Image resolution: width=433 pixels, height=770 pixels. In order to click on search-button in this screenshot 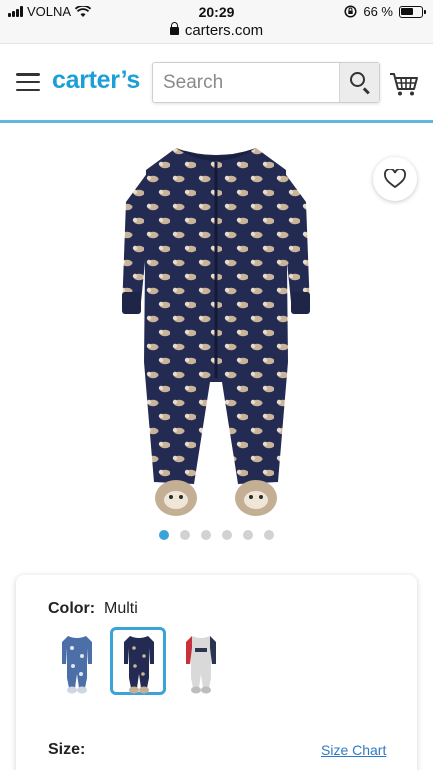, I will do `click(359, 82)`.